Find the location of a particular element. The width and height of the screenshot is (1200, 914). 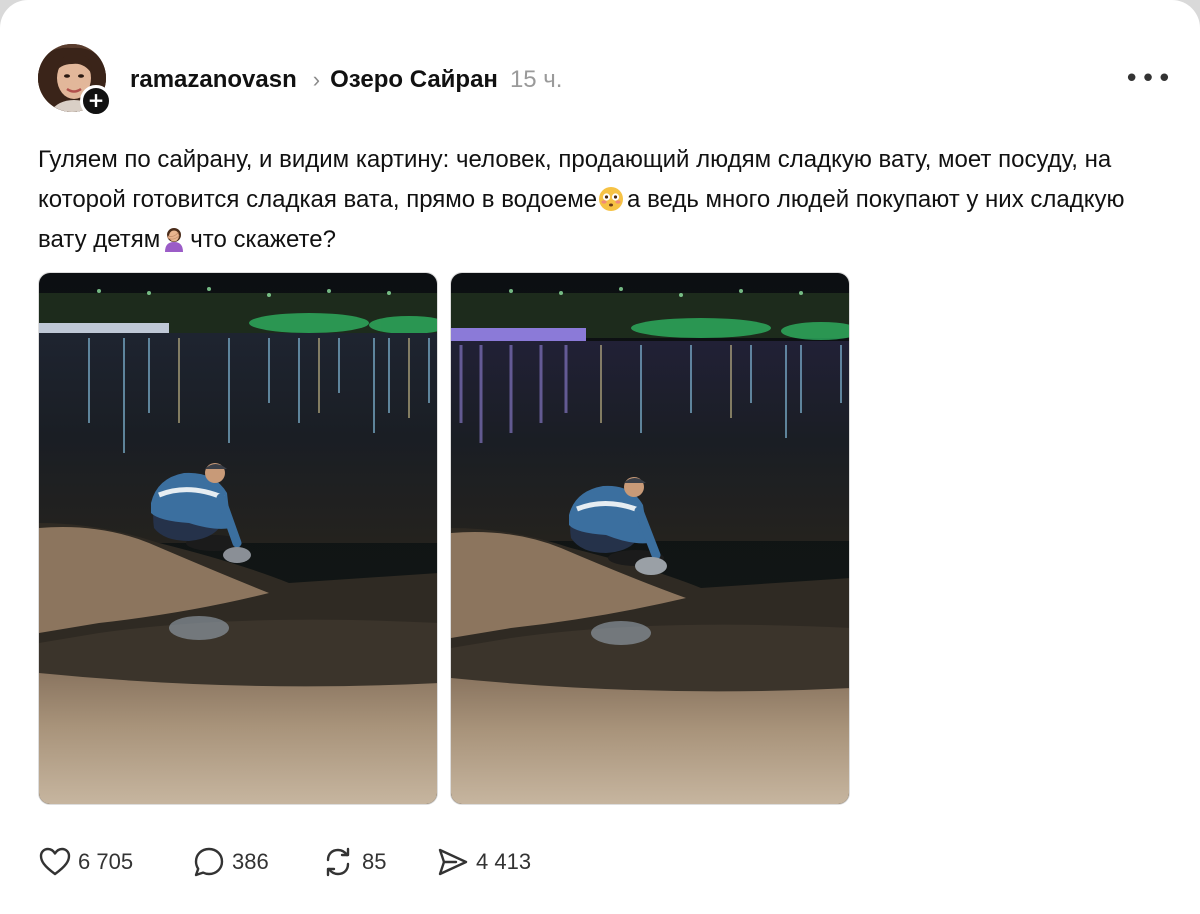

post-timestamp: 15 ч. is located at coordinates (536, 79).